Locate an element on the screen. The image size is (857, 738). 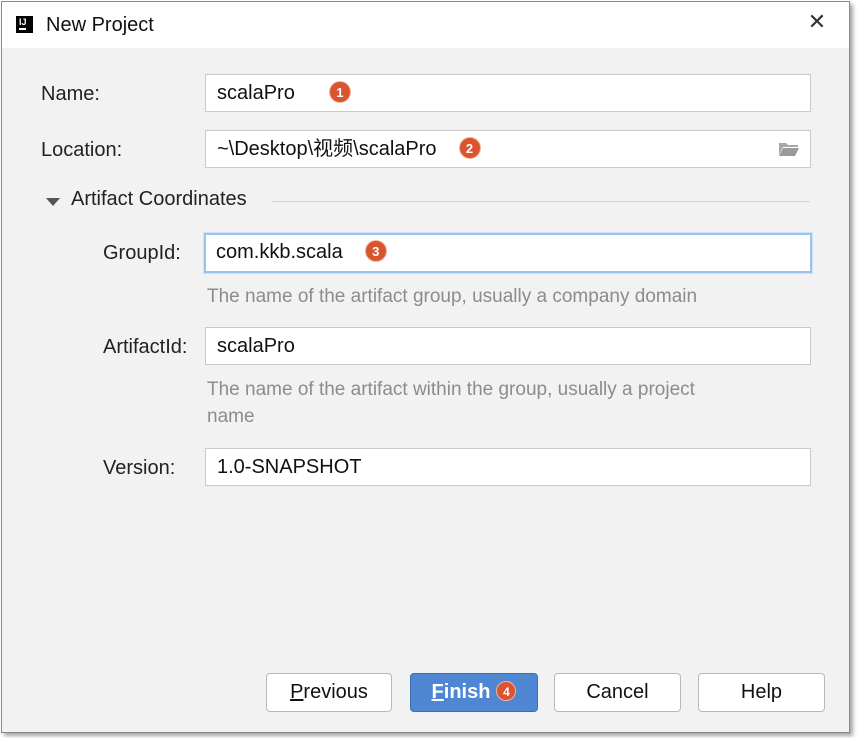
groupid-label: GroupId: is located at coordinates (142, 253).